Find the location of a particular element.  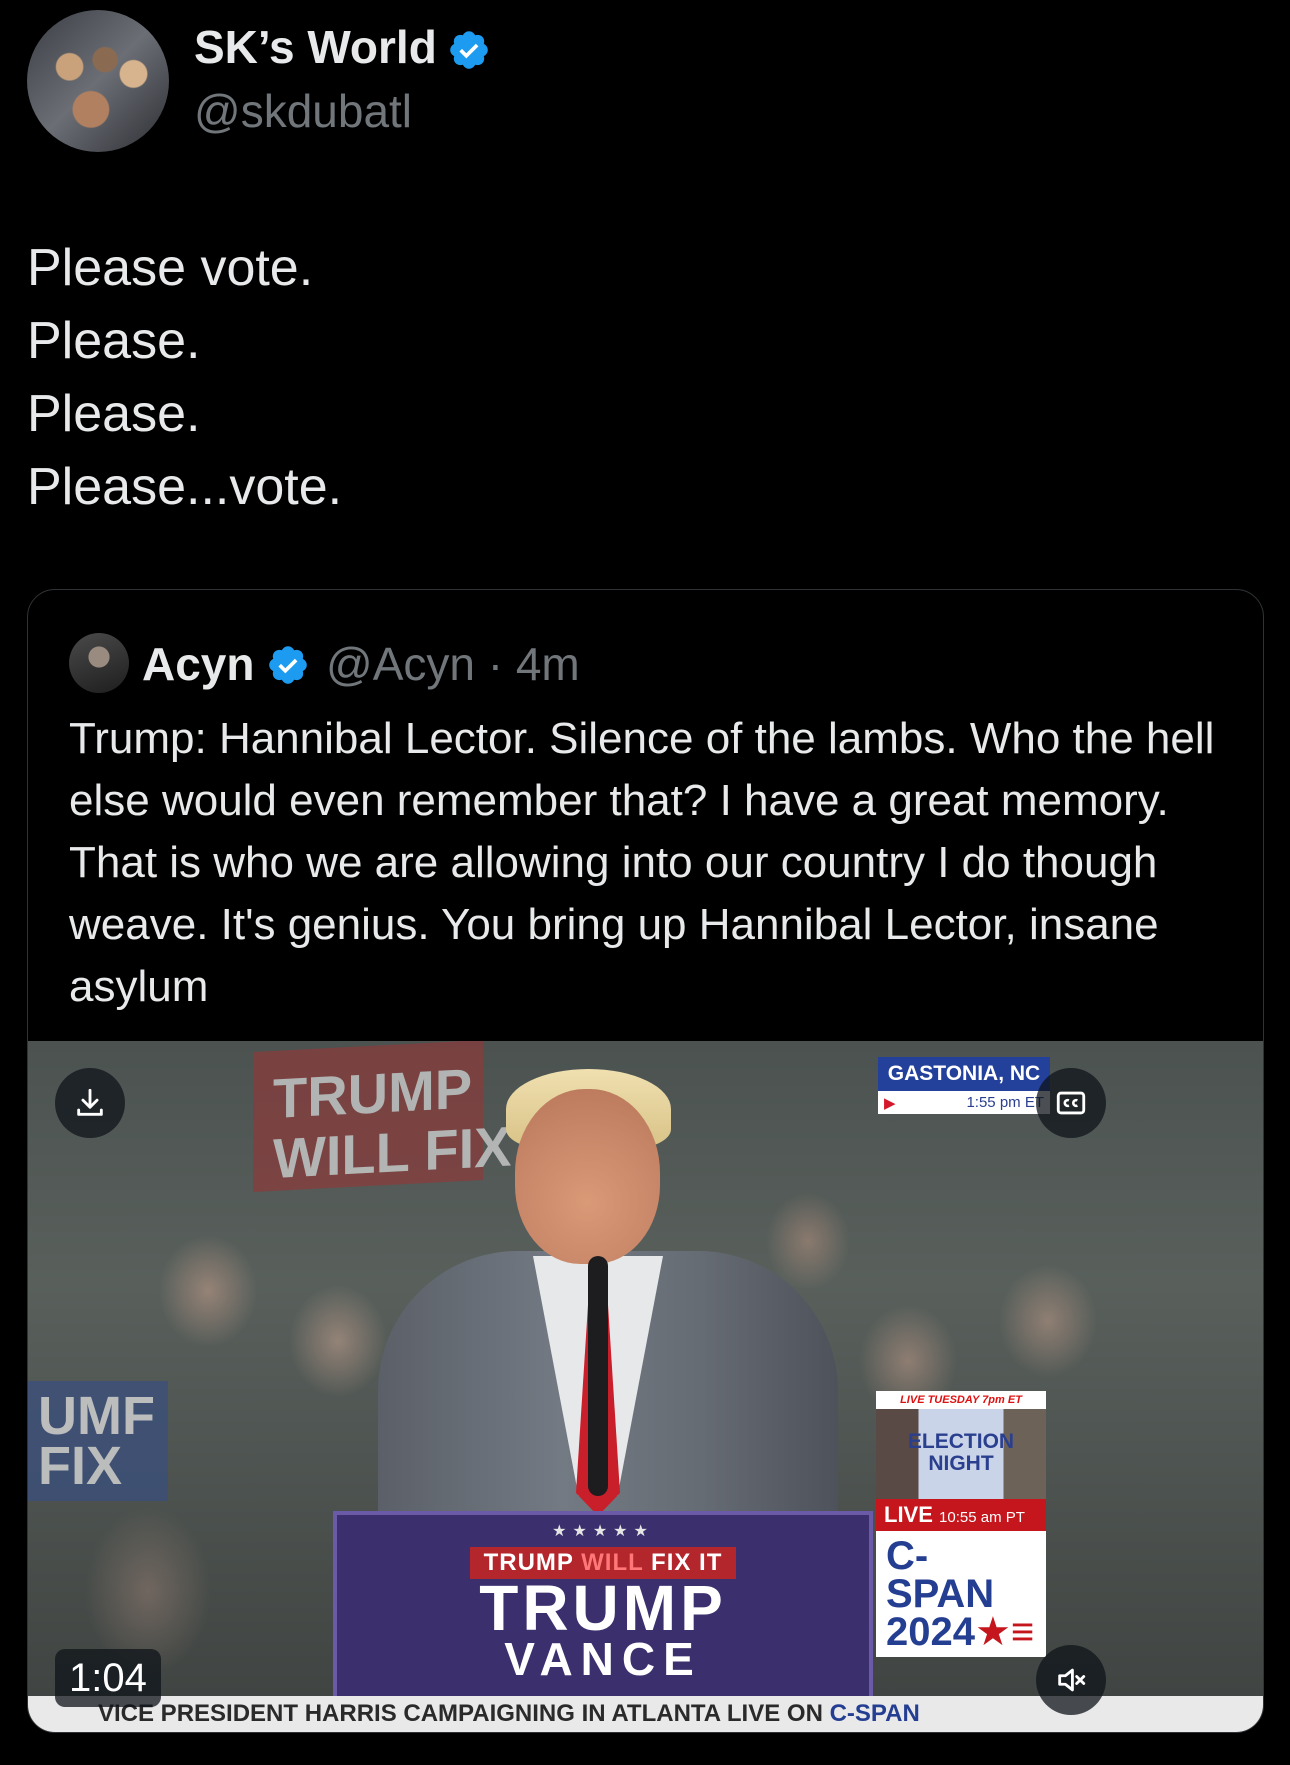

promo-top-text: LIVE TUESDAY 7pm ET is located at coordinates (961, 1400).